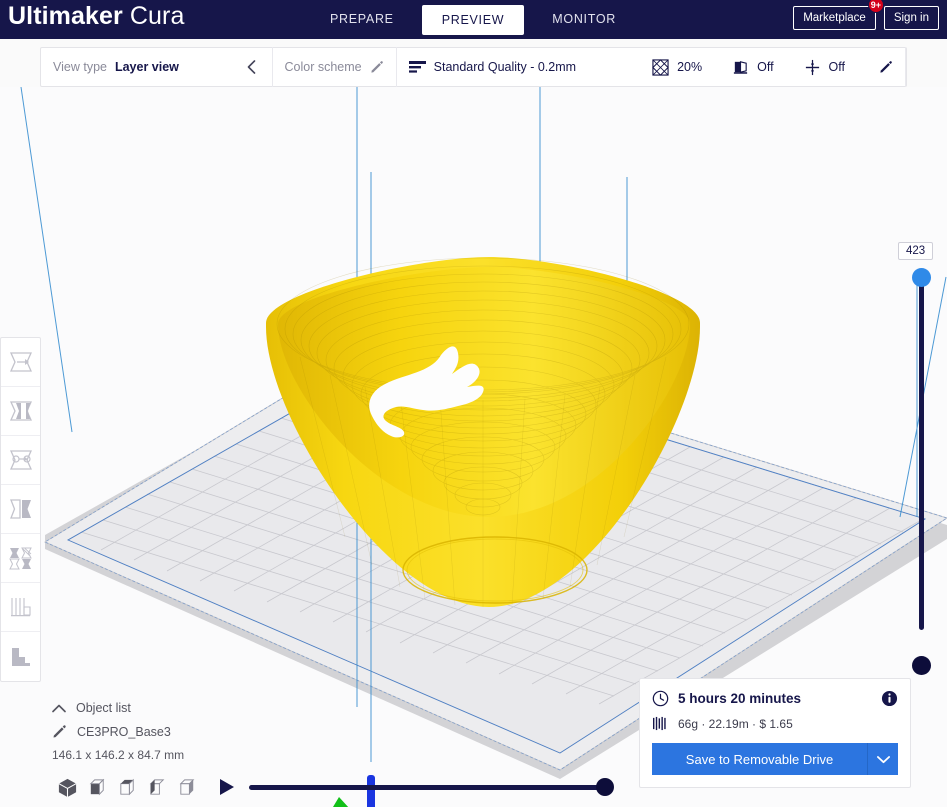  What do you see at coordinates (65, 16) in the screenshot?
I see `brand-ultimaker: Ultimaker` at bounding box center [65, 16].